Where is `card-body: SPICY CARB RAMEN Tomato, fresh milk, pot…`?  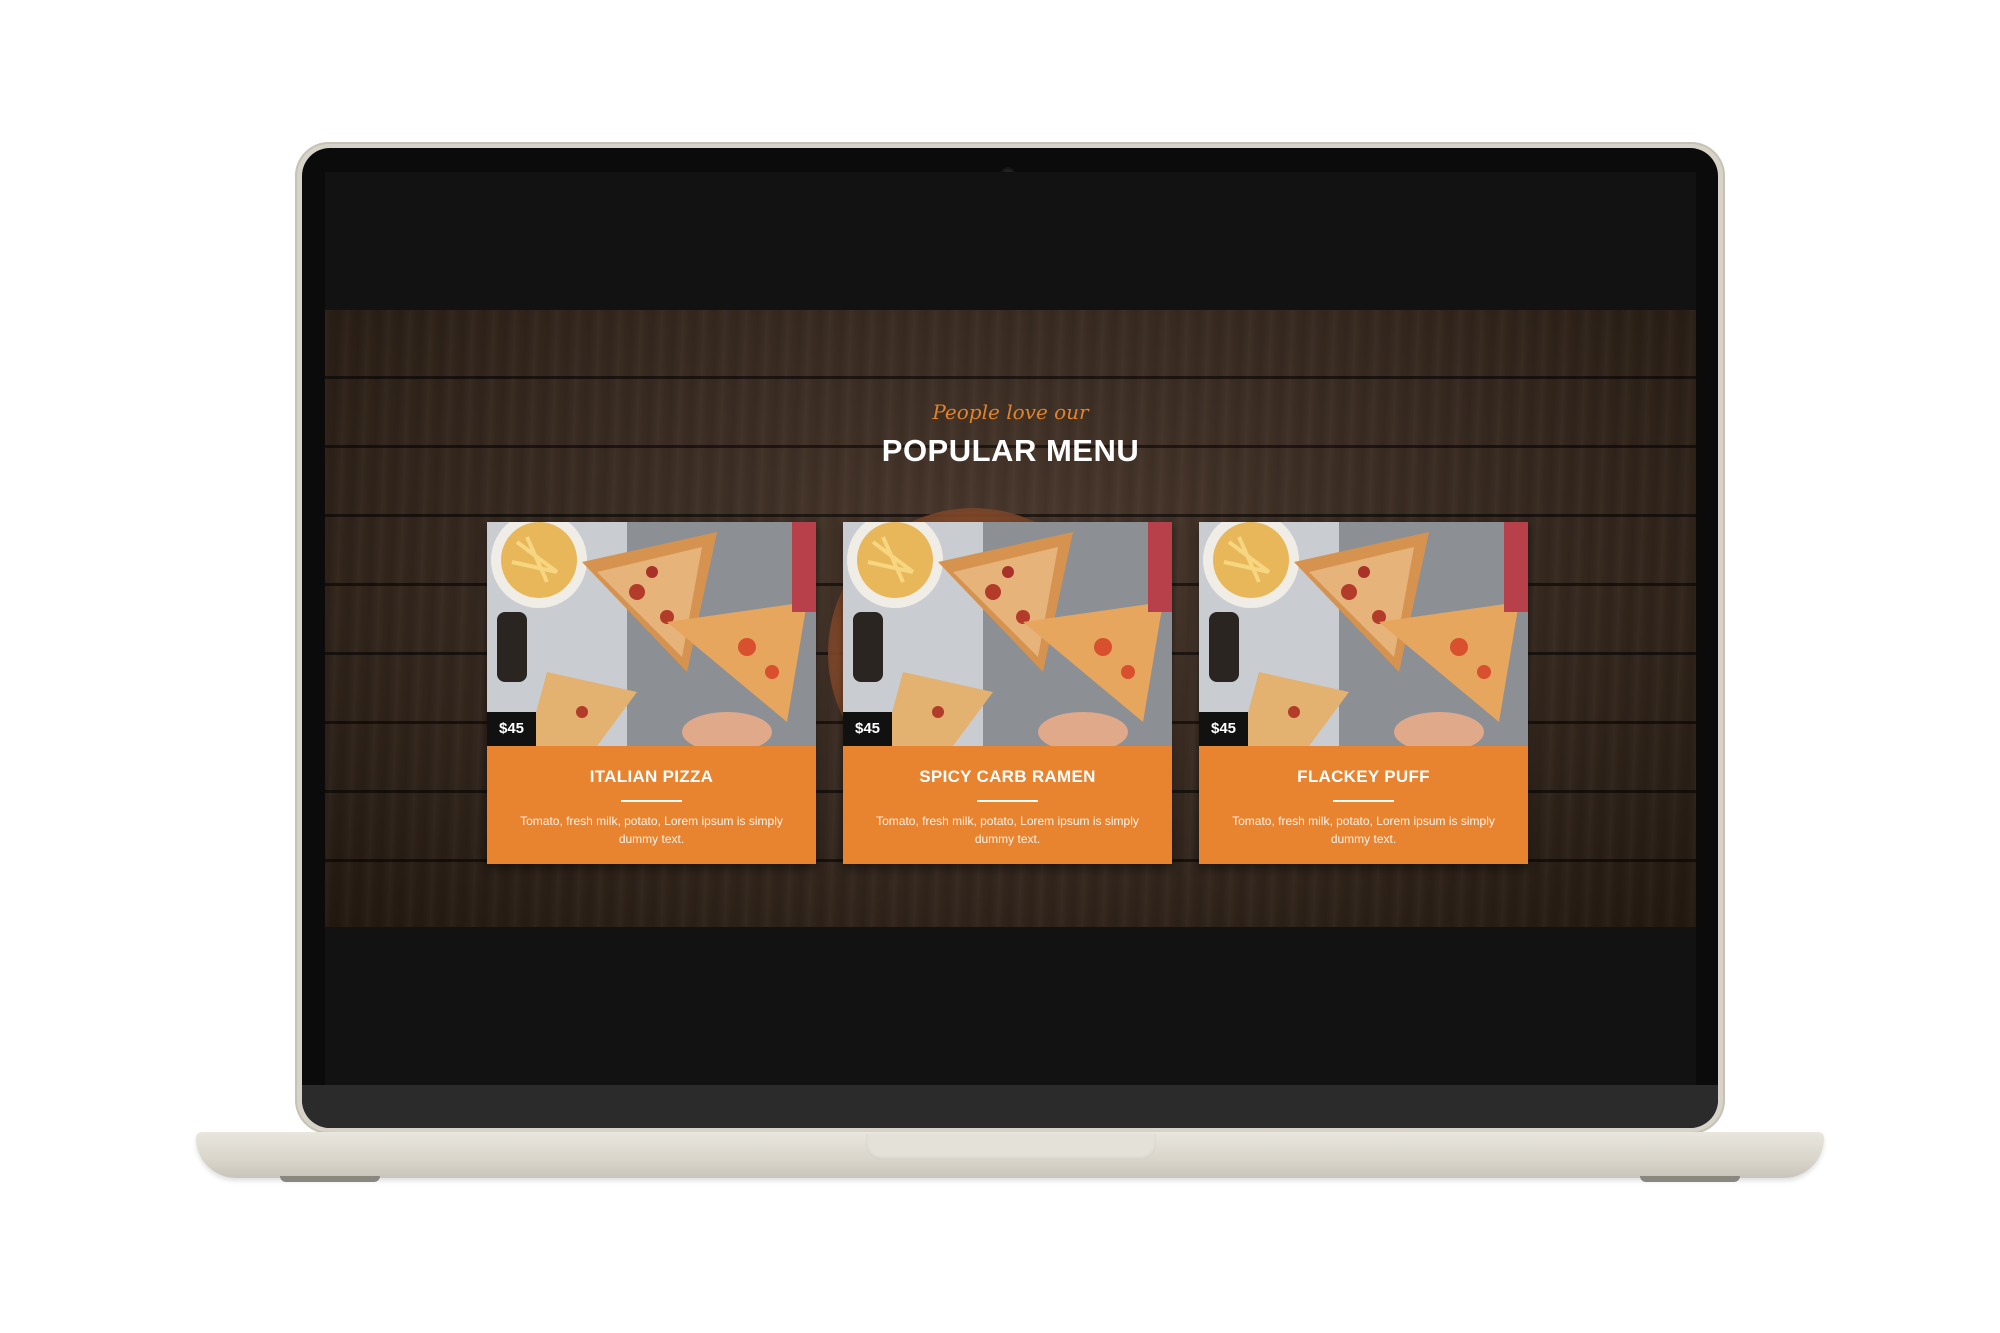 card-body: SPICY CARB RAMEN Tomato, fresh milk, pot… is located at coordinates (1007, 805).